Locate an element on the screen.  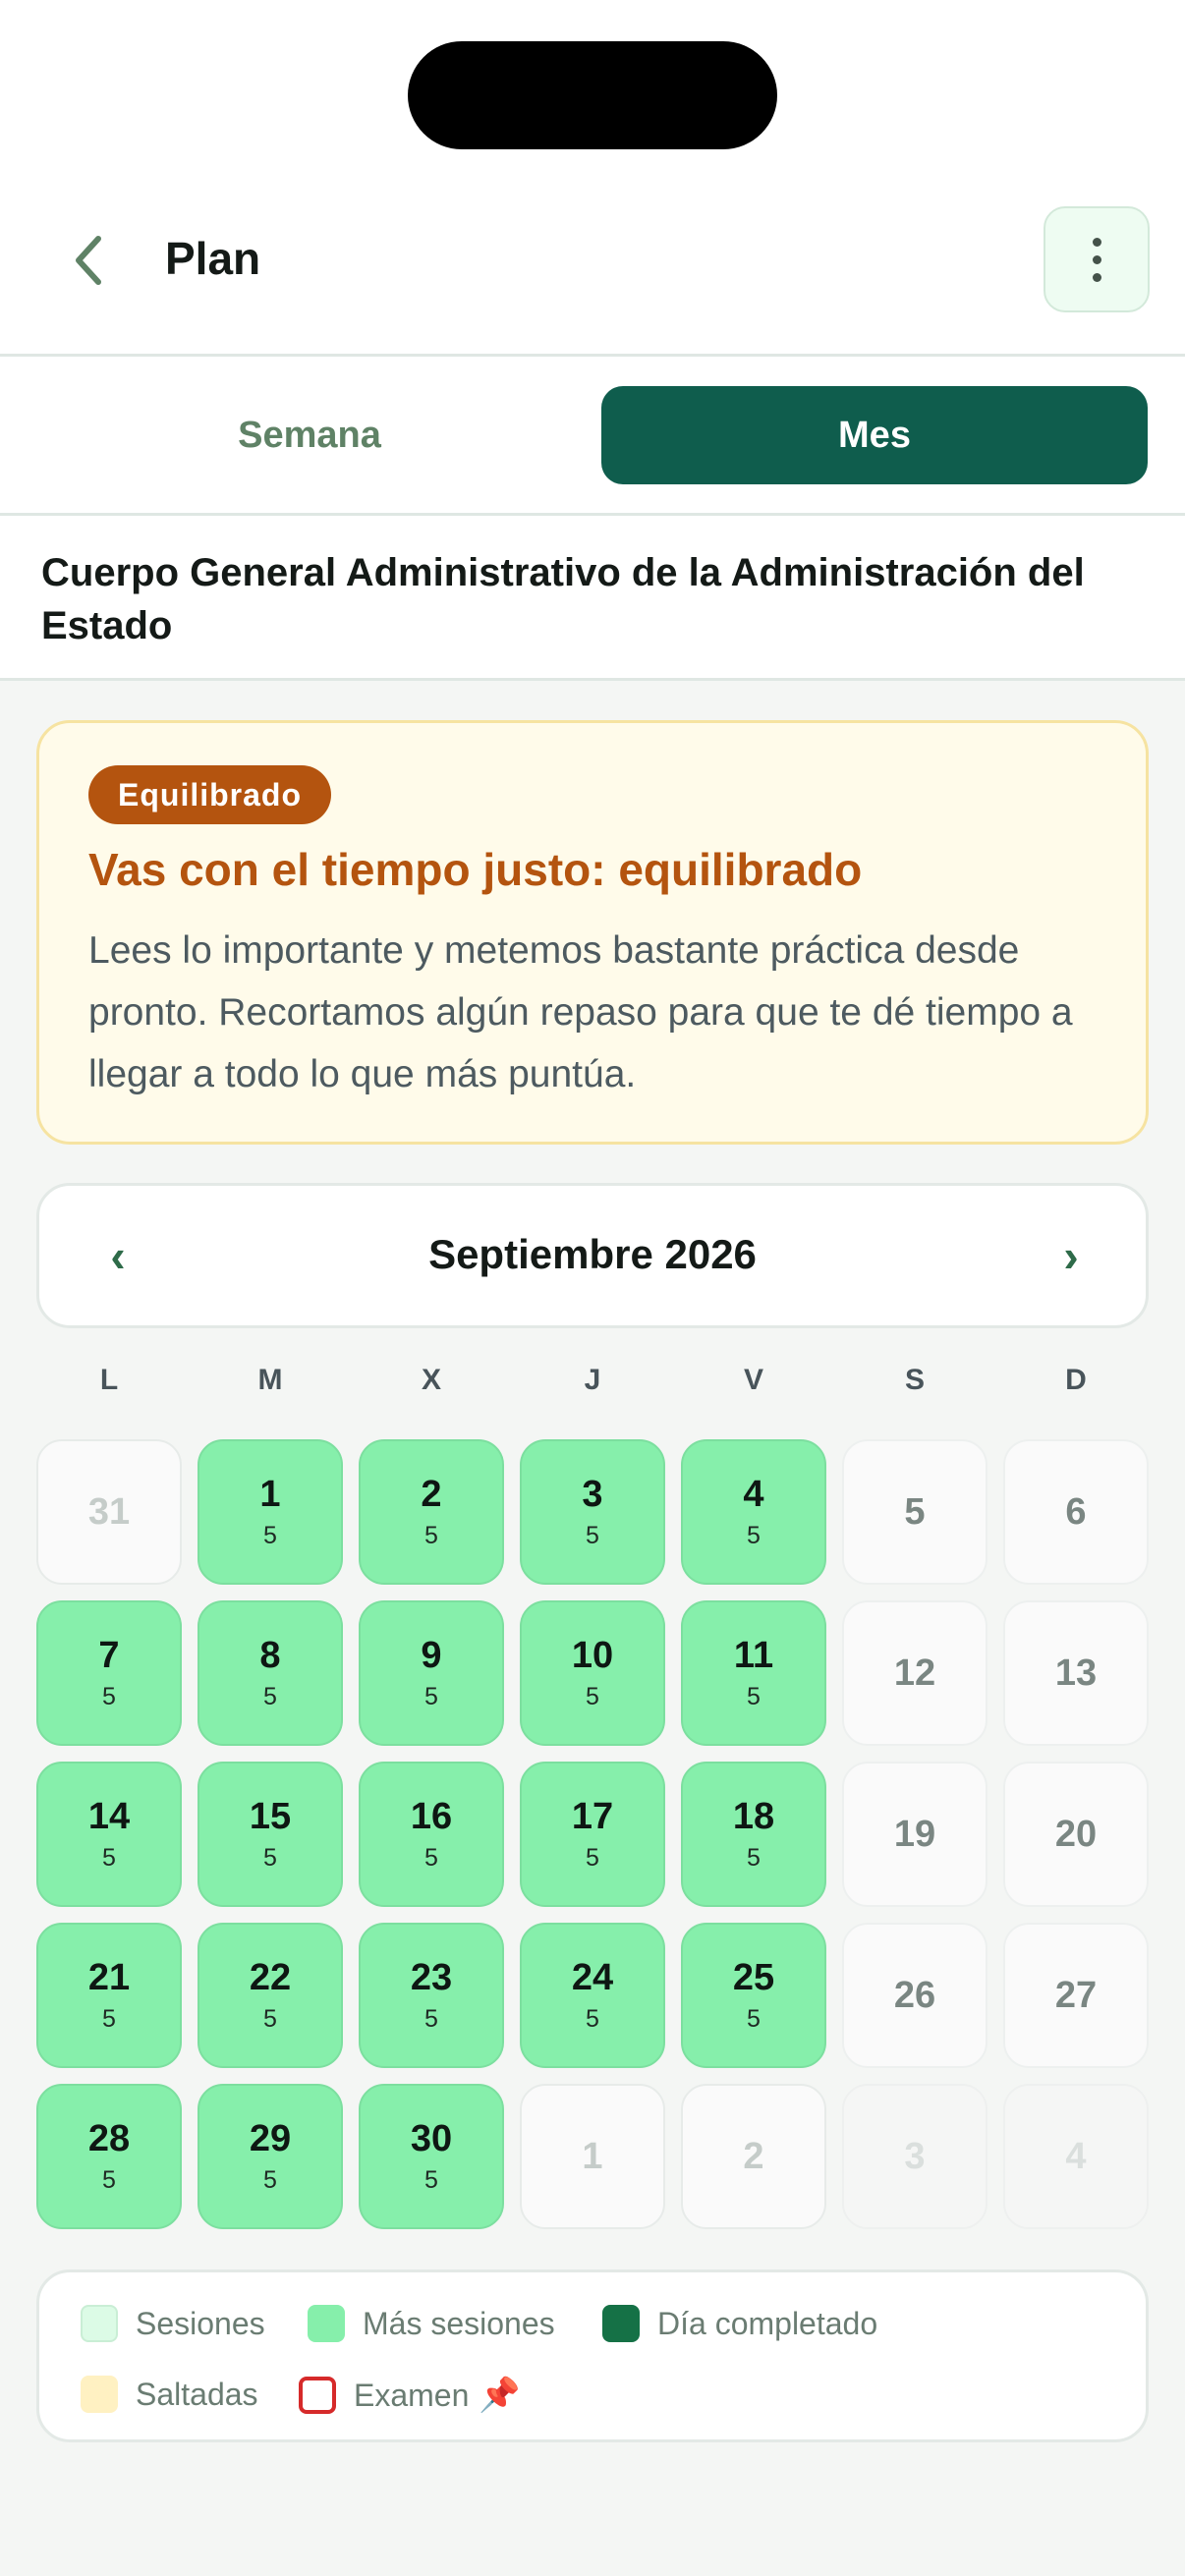
calendar-day: 4 is located at coordinates (1076, 2156).